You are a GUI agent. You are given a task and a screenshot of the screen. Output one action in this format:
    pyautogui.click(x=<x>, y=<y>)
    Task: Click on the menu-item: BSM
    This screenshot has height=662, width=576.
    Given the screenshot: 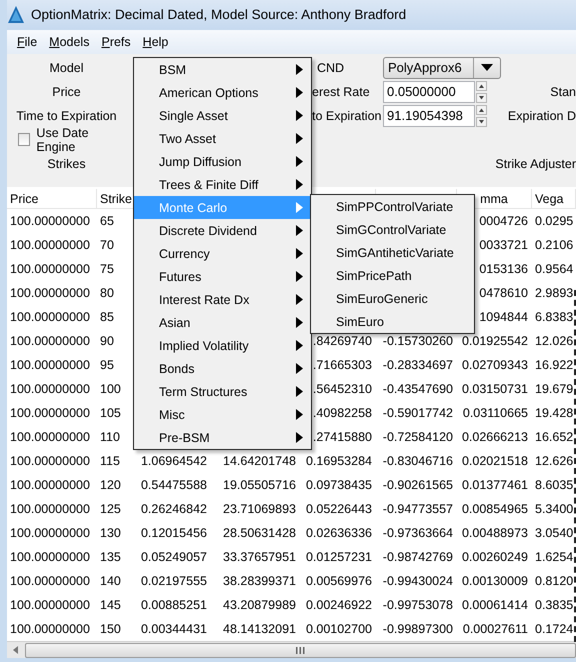 What is the action you would take?
    pyautogui.click(x=222, y=69)
    